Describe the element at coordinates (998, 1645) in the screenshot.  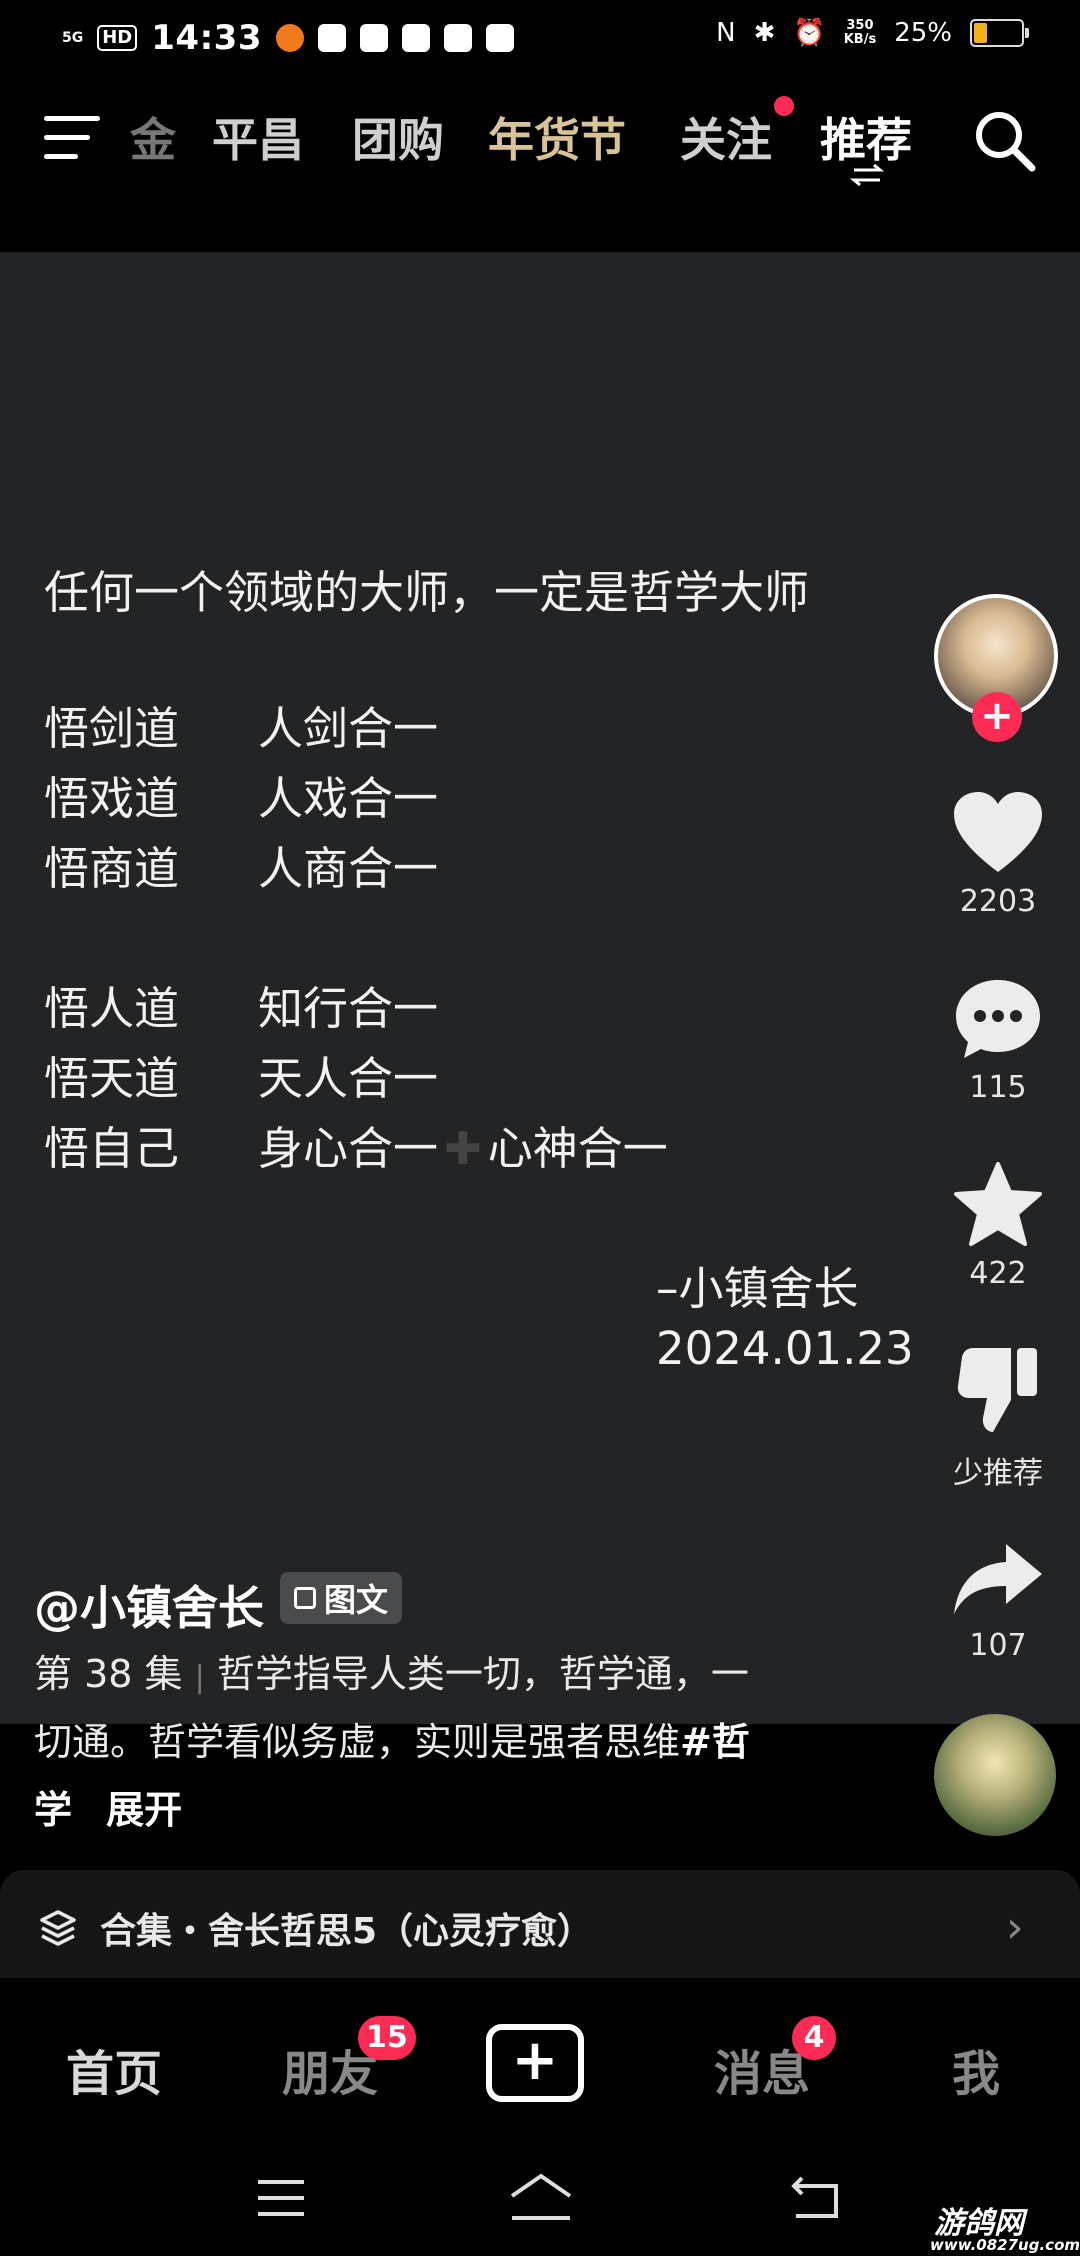
I see `share-count: 107` at that location.